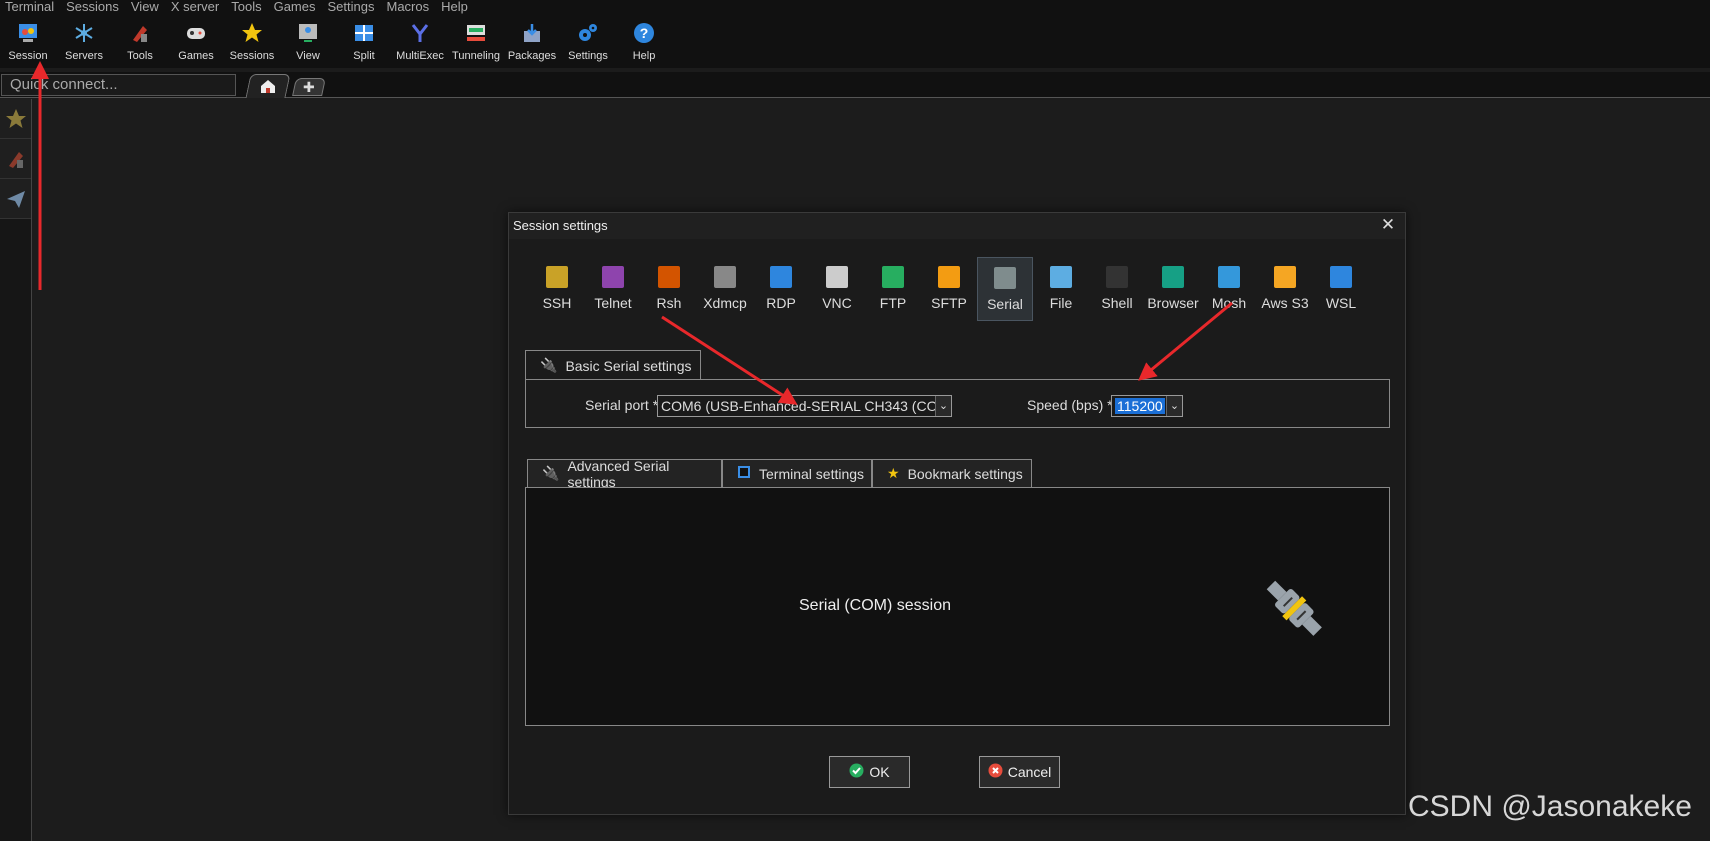  I want to click on aws-s3-icon, so click(1285, 277).